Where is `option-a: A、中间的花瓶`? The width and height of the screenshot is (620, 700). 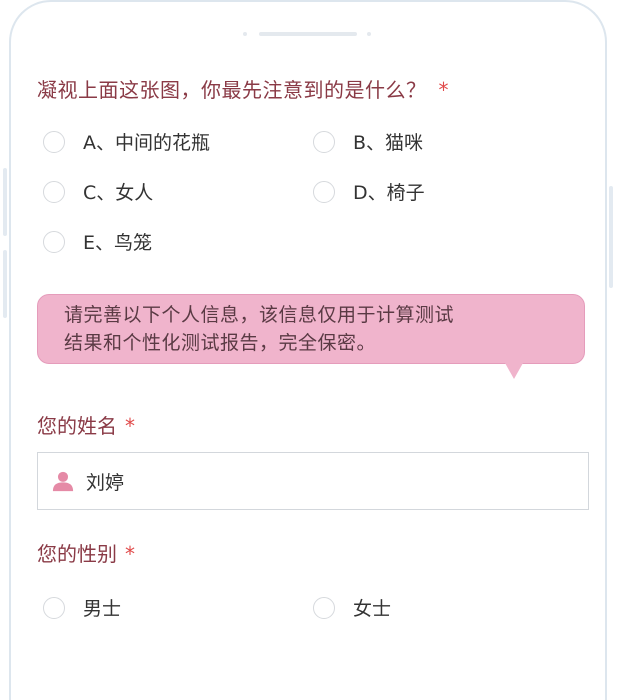
option-a: A、中间的花瓶 is located at coordinates (126, 141).